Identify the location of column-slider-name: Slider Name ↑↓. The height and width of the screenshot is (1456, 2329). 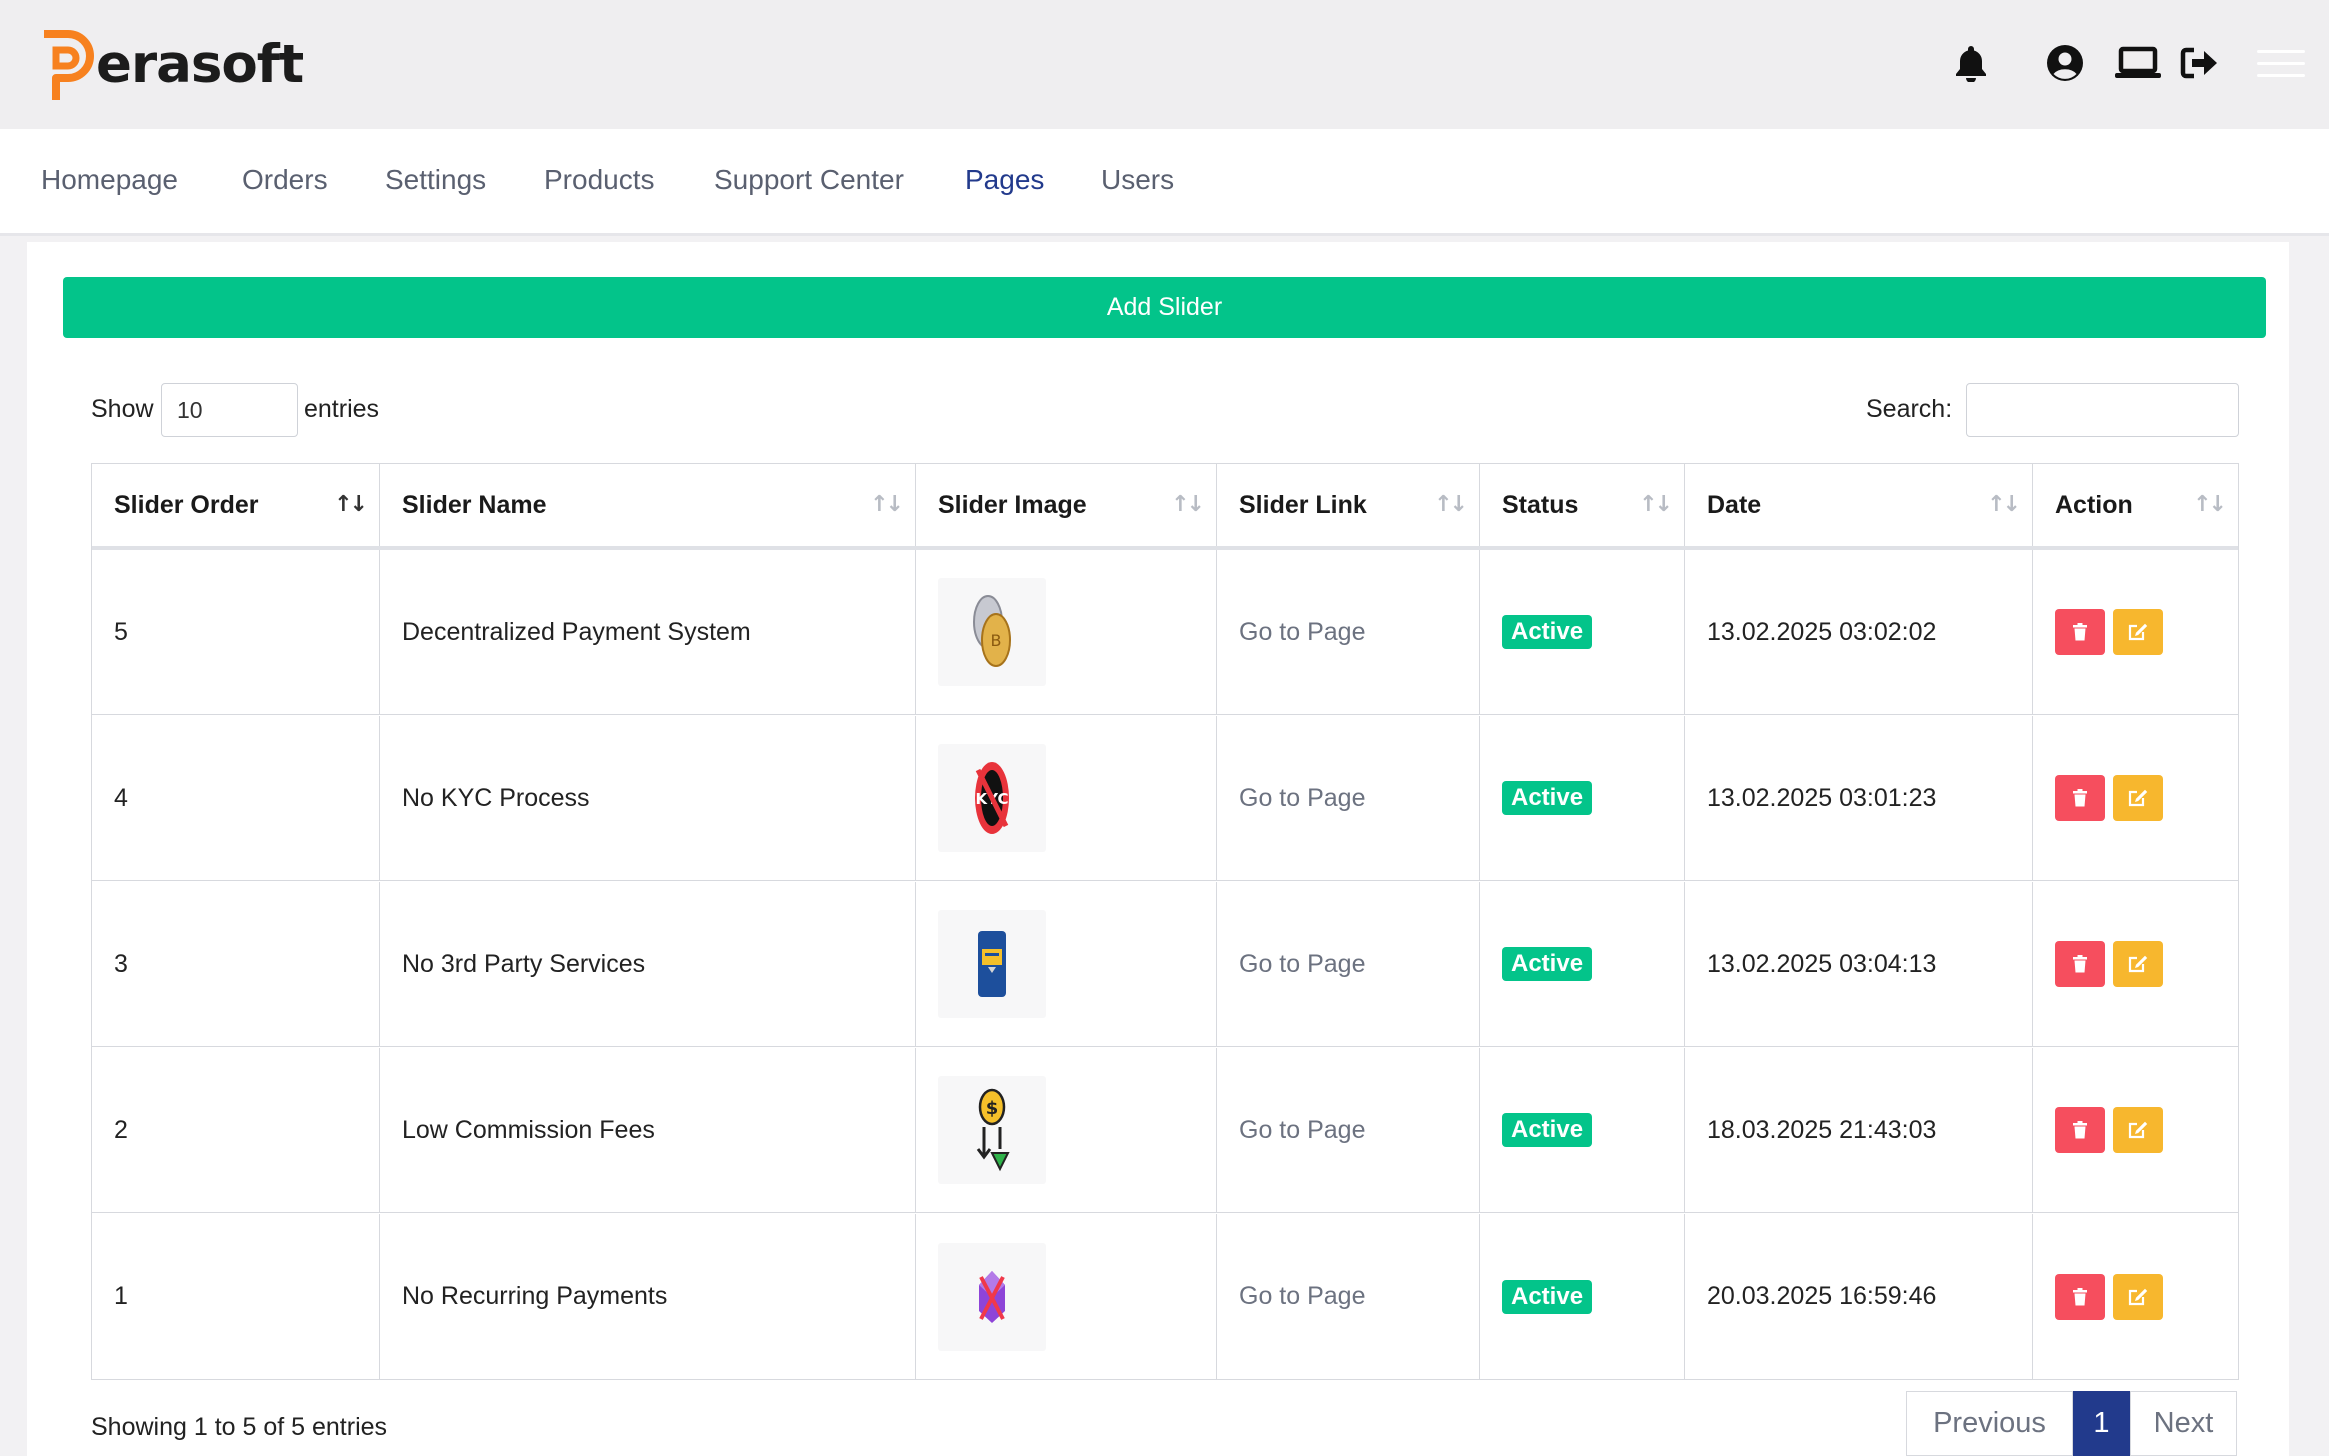
(648, 505).